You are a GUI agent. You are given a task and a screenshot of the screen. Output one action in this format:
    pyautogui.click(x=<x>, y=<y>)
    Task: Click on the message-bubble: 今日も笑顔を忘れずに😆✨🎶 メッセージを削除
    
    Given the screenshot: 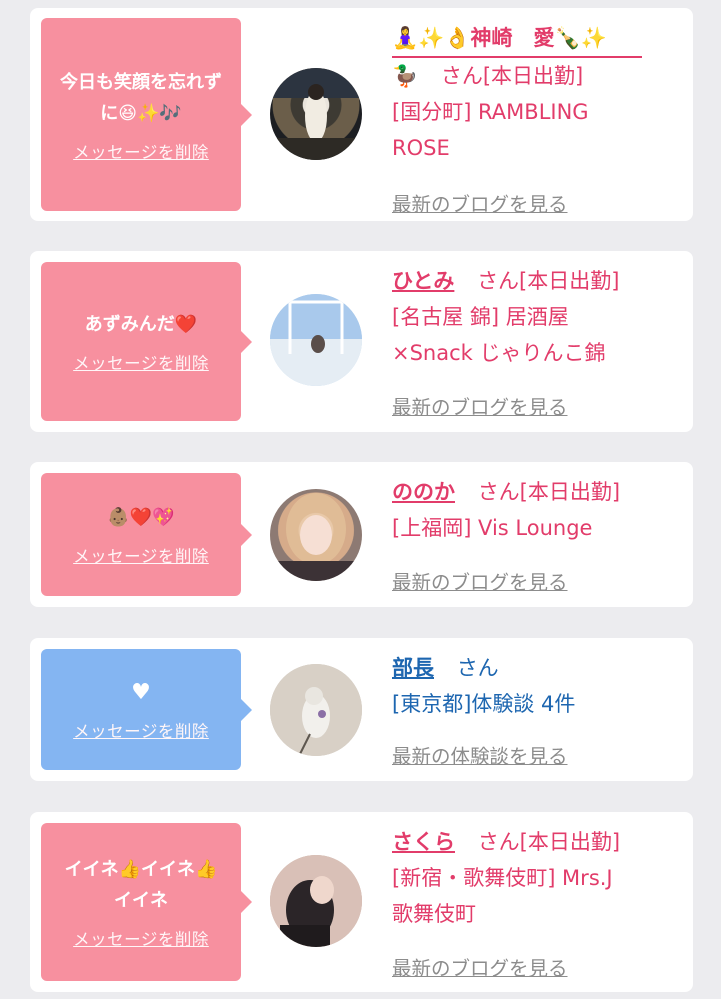 What is the action you would take?
    pyautogui.click(x=146, y=114)
    